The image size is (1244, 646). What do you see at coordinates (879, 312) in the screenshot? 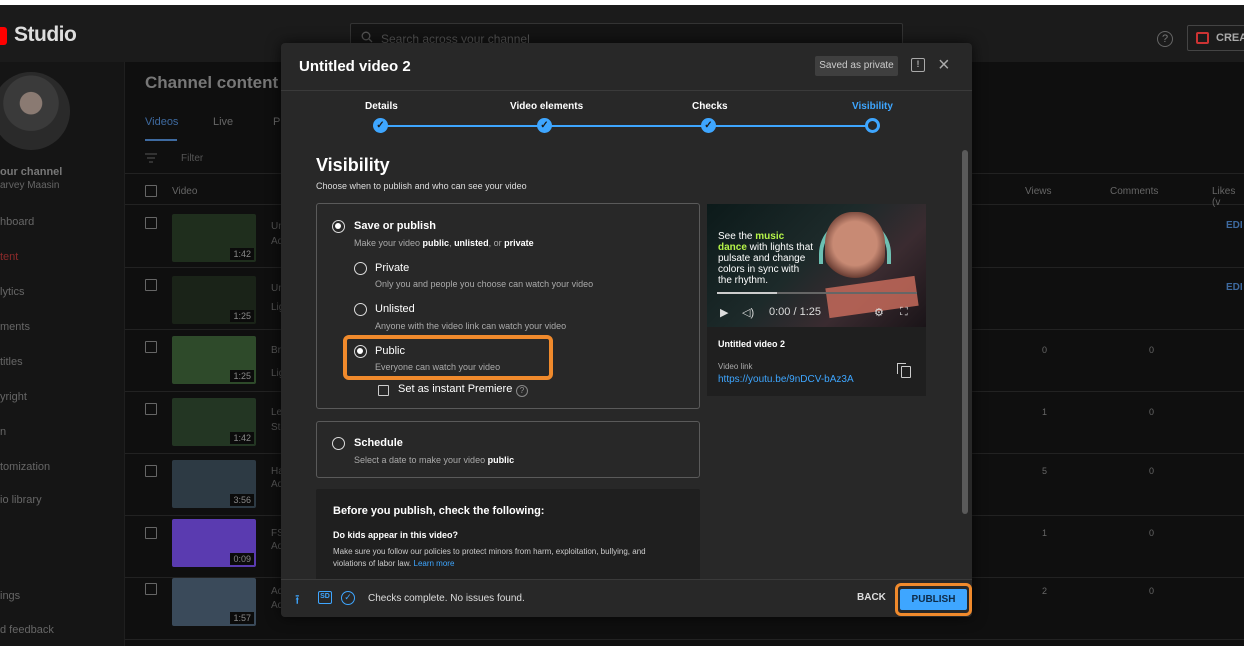
I see `settings-gear-icon: ⚙` at bounding box center [879, 312].